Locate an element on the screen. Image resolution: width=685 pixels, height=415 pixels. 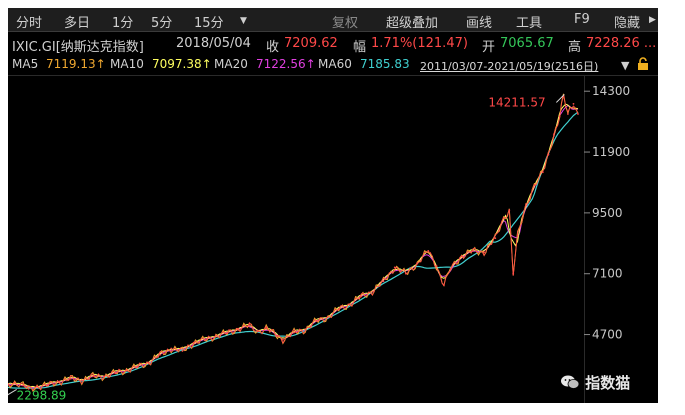
tab-15min: 15分 is located at coordinates (209, 21).